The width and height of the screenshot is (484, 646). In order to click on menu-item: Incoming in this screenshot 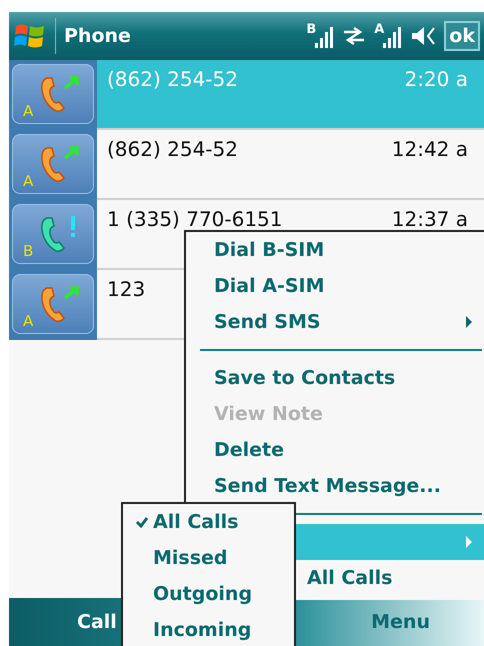, I will do `click(208, 629)`.